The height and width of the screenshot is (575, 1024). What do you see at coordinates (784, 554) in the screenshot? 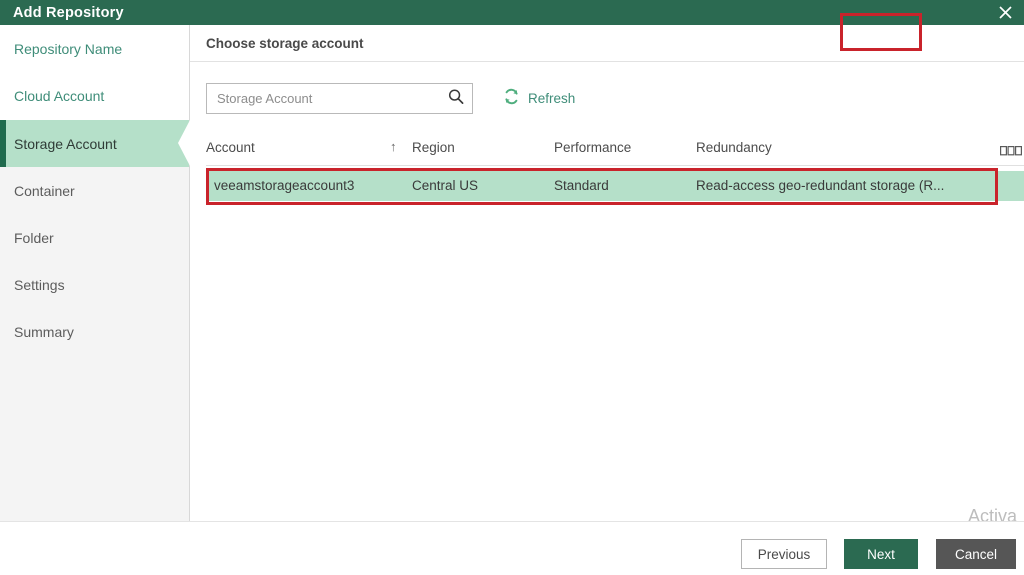
I see `previous-button: Previous` at bounding box center [784, 554].